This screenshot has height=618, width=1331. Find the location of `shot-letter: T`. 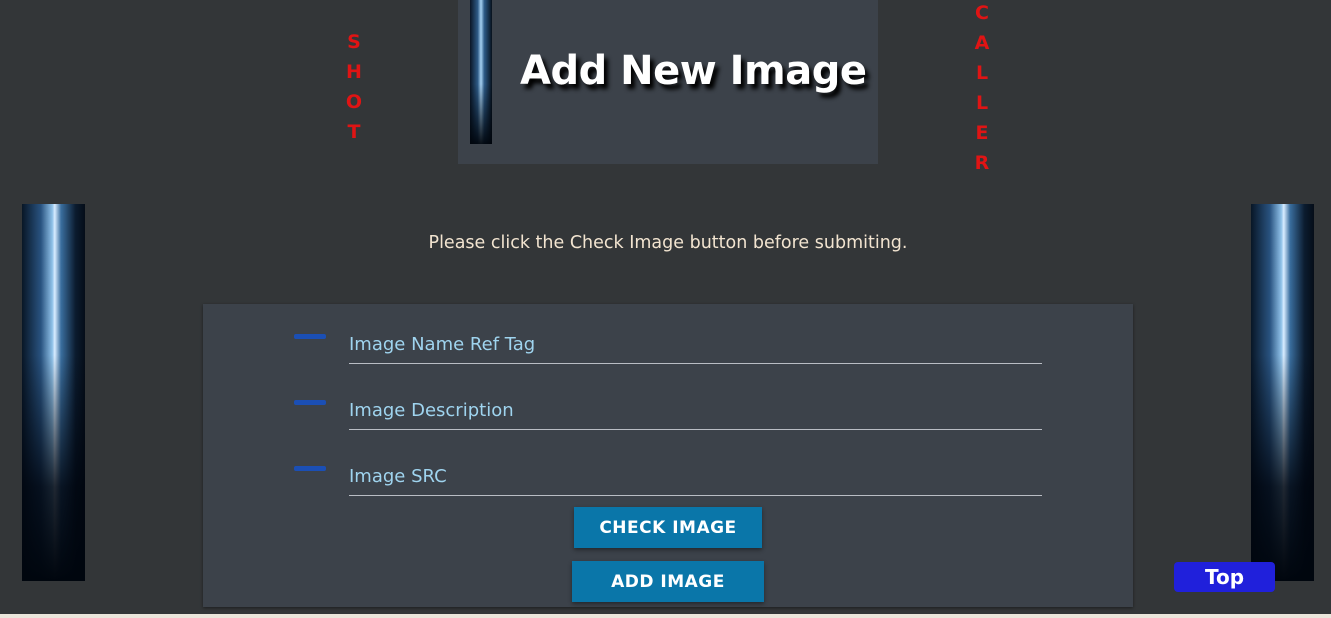

shot-letter: T is located at coordinates (354, 132).